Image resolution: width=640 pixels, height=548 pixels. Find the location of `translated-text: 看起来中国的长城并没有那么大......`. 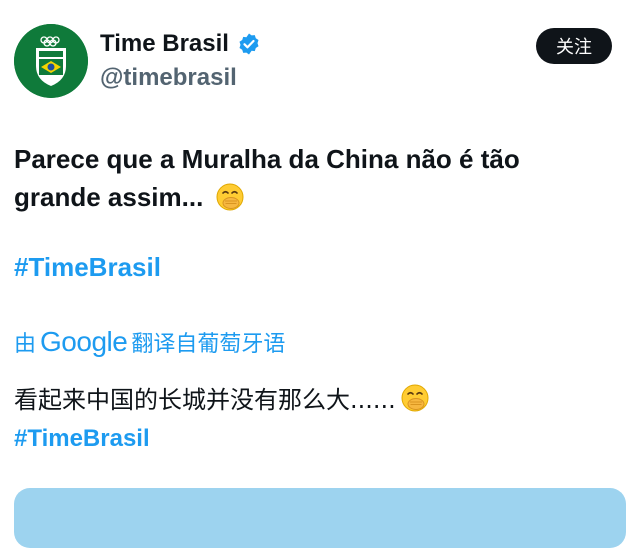

translated-text: 看起来中国的长城并没有那么大...... is located at coordinates (222, 397).